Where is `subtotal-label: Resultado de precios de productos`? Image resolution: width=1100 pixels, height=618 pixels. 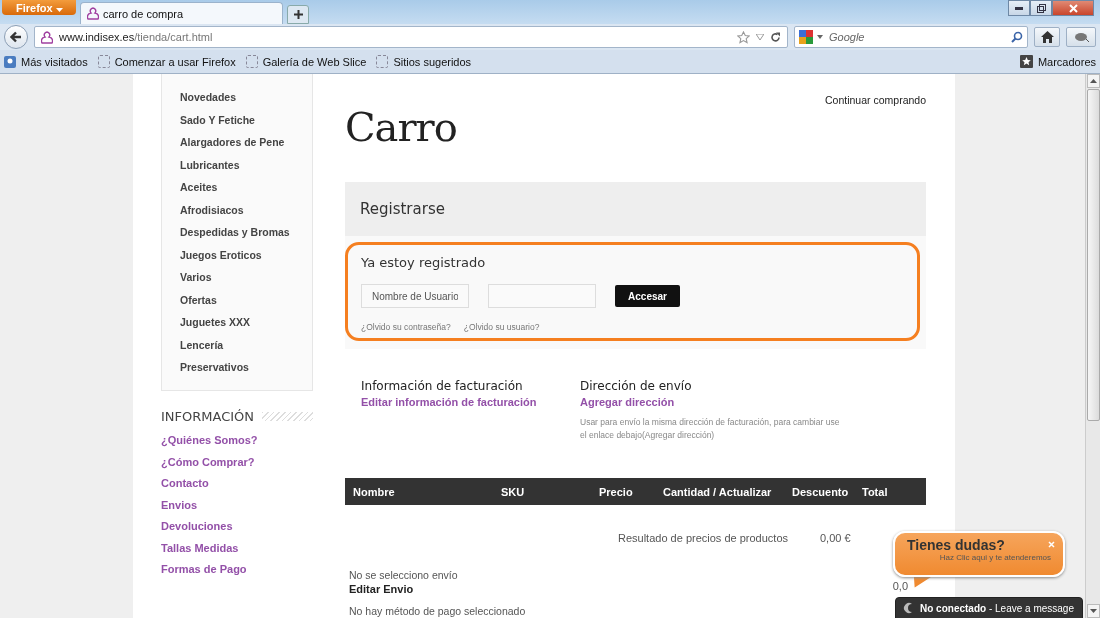 subtotal-label: Resultado de precios de productos is located at coordinates (703, 538).